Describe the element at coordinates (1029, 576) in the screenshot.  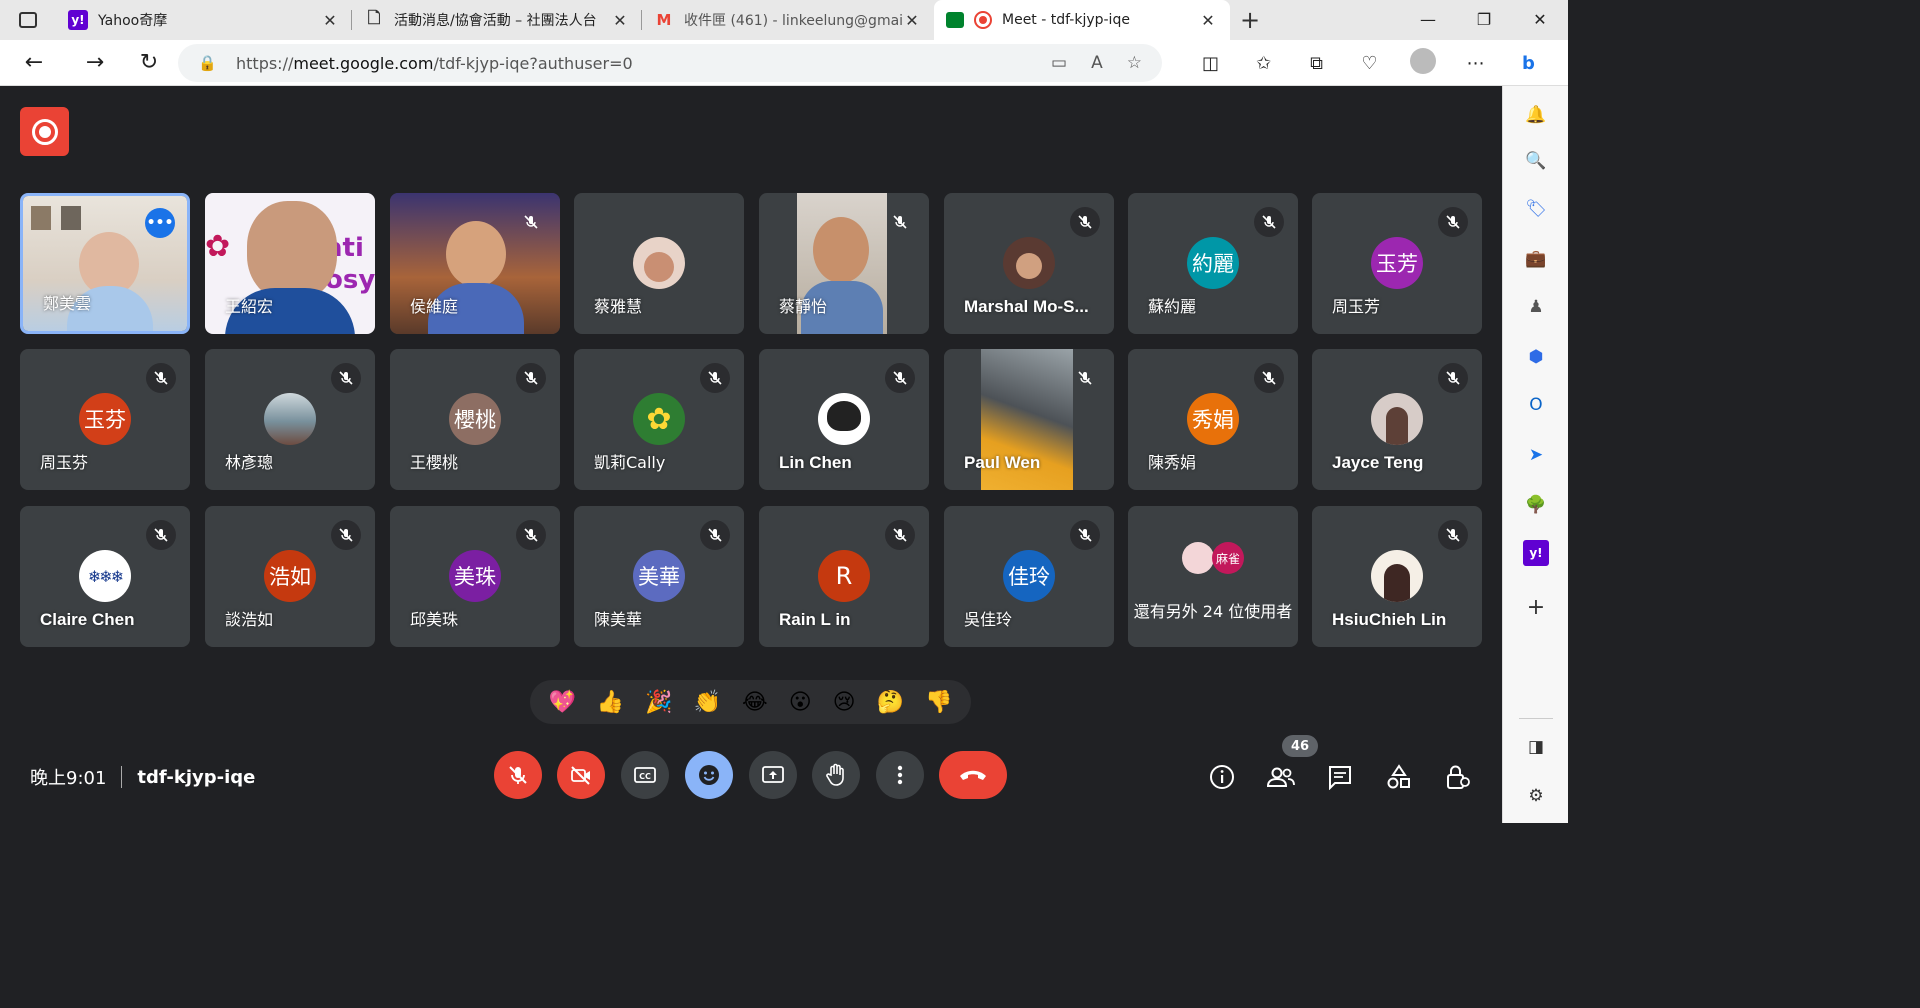
I see `participant-tile: 佳玲 吳佳玲` at that location.